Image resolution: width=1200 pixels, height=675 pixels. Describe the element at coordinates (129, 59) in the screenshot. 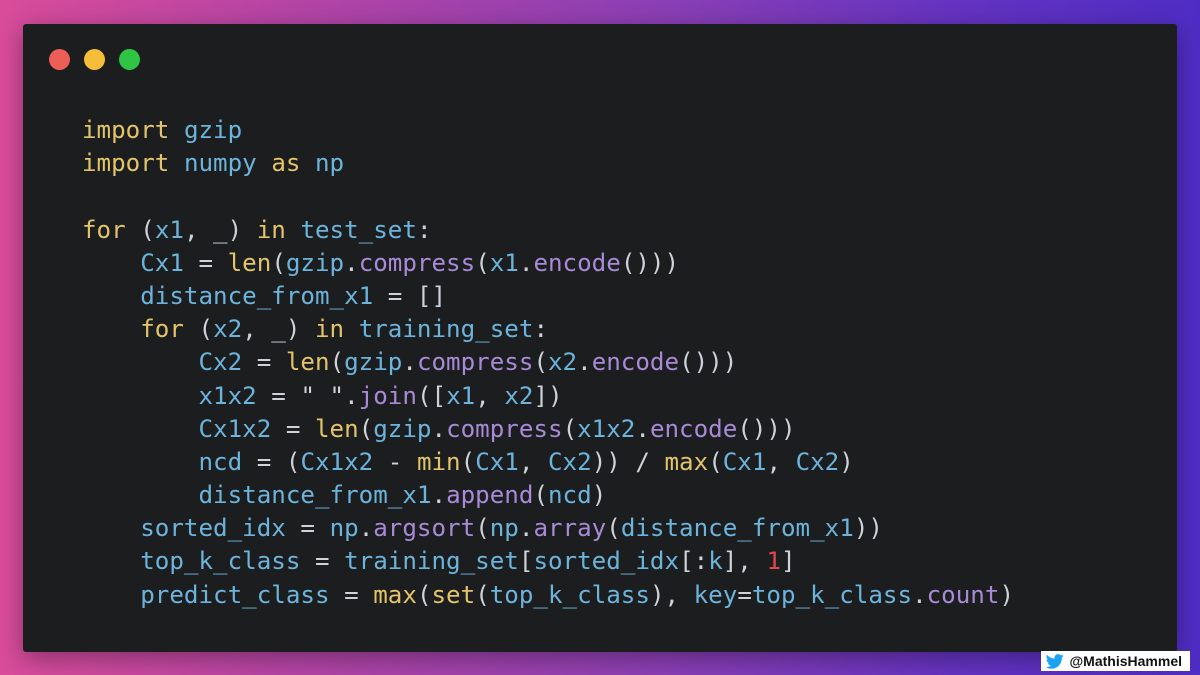

I see `zoom-dot-icon` at that location.